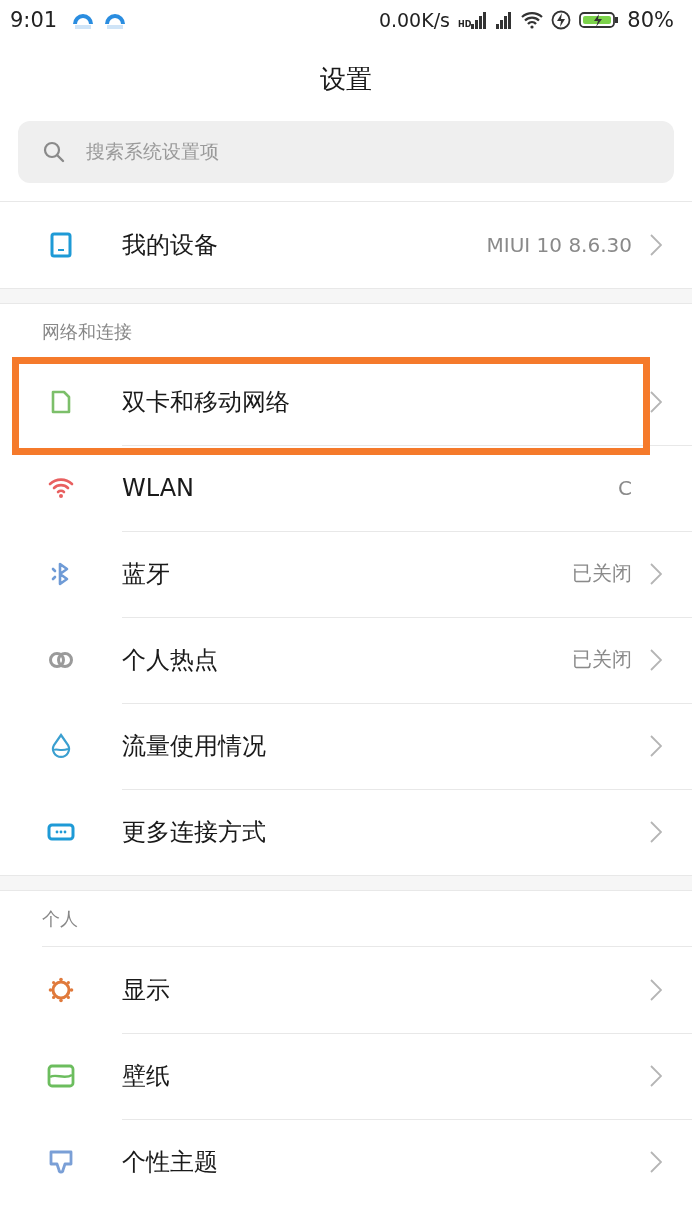 The width and height of the screenshot is (692, 1230). I want to click on setting-label: 我的设备, so click(304, 245).